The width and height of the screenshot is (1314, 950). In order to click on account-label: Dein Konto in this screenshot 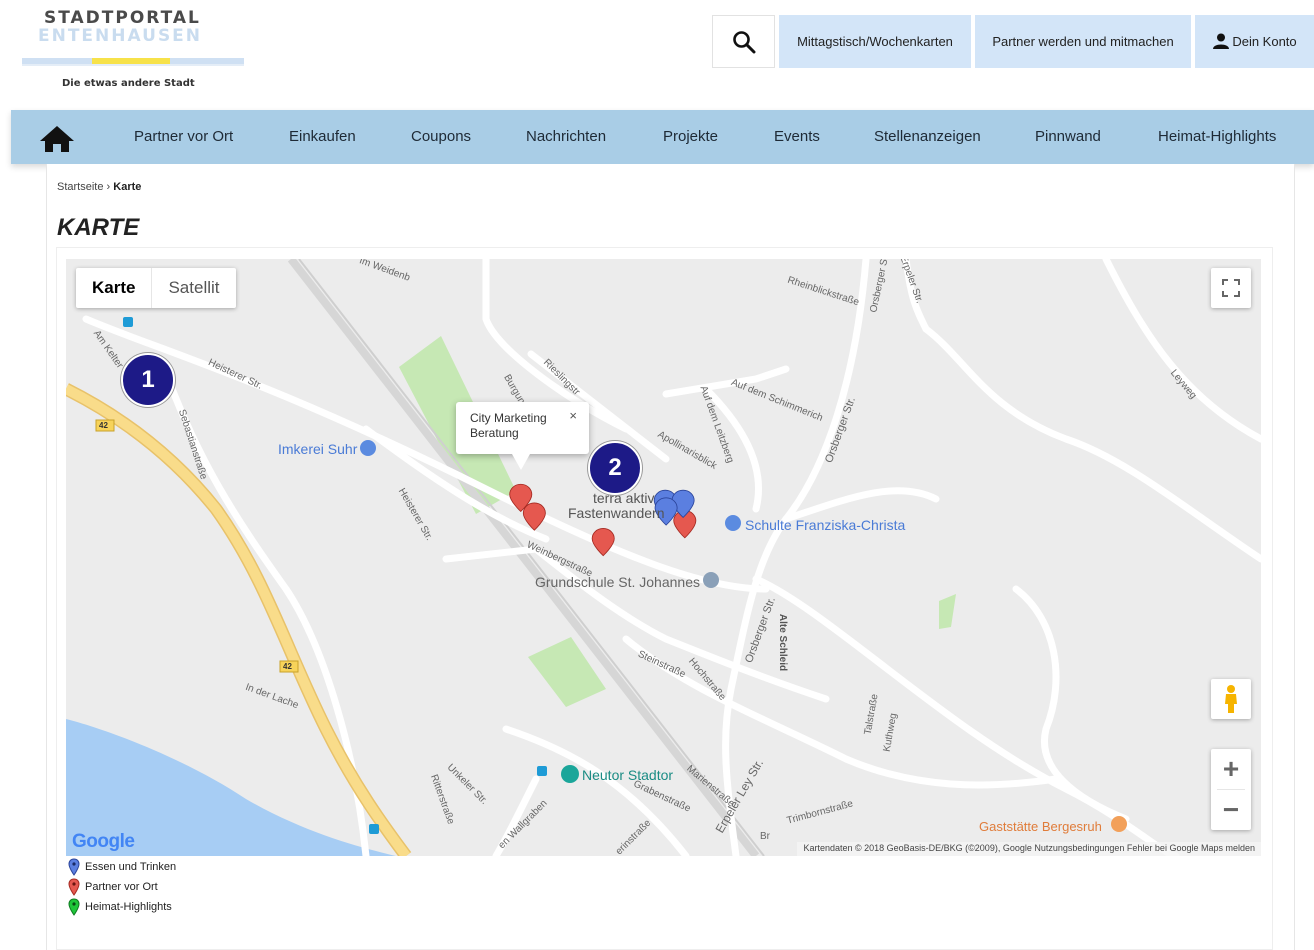, I will do `click(1264, 41)`.